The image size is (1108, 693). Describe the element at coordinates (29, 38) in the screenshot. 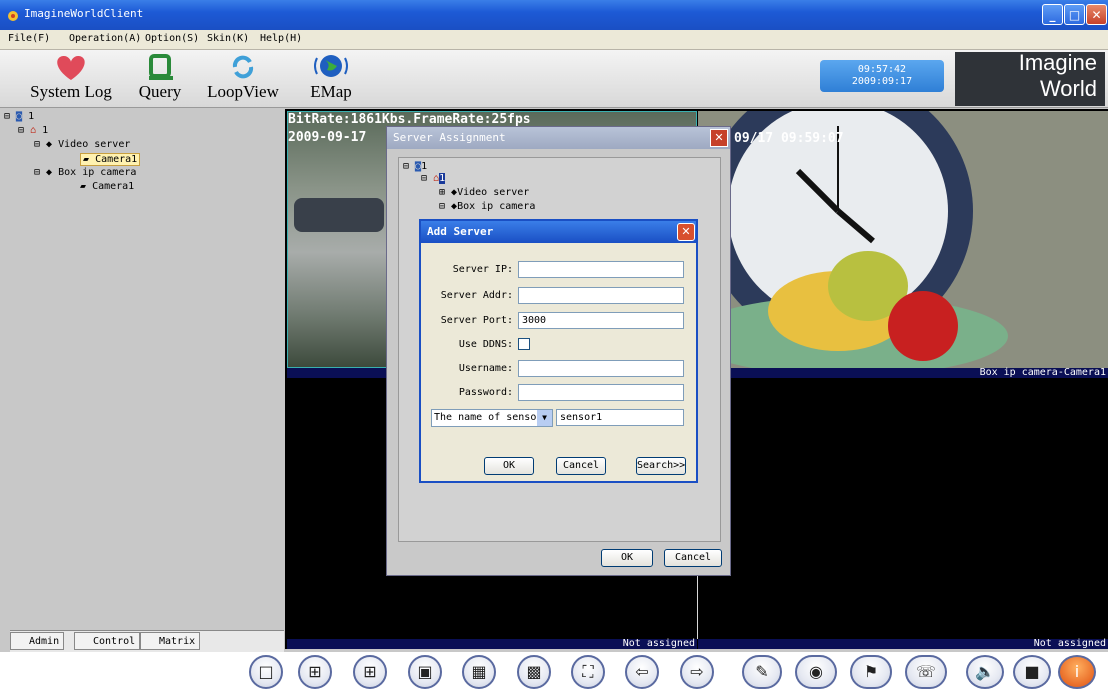

I see `menu-file: File(F)` at that location.